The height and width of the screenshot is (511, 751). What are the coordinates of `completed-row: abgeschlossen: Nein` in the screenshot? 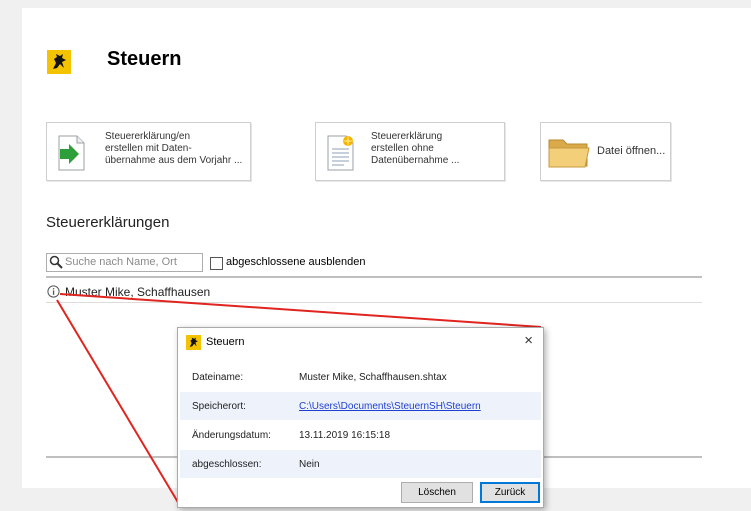 It's located at (360, 464).